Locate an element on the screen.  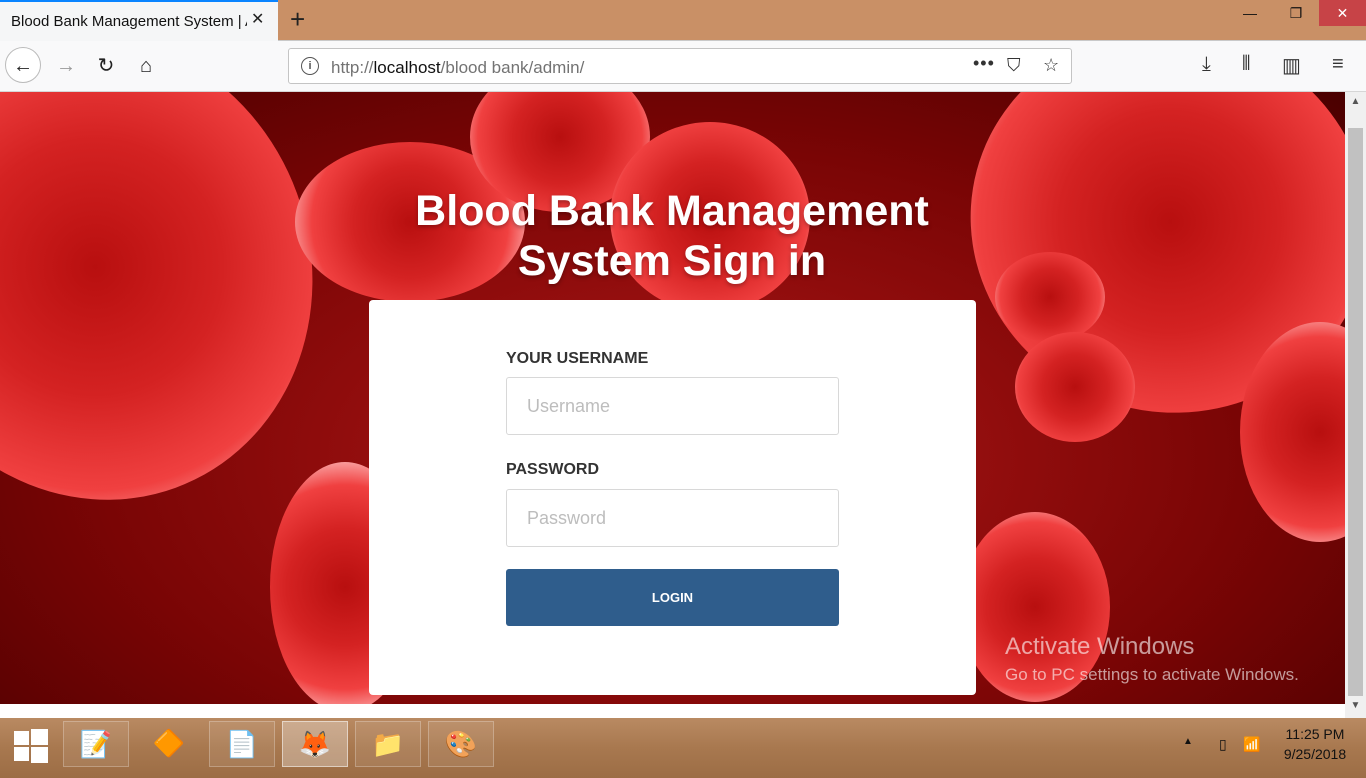
info-icon: i is located at coordinates (310, 66).